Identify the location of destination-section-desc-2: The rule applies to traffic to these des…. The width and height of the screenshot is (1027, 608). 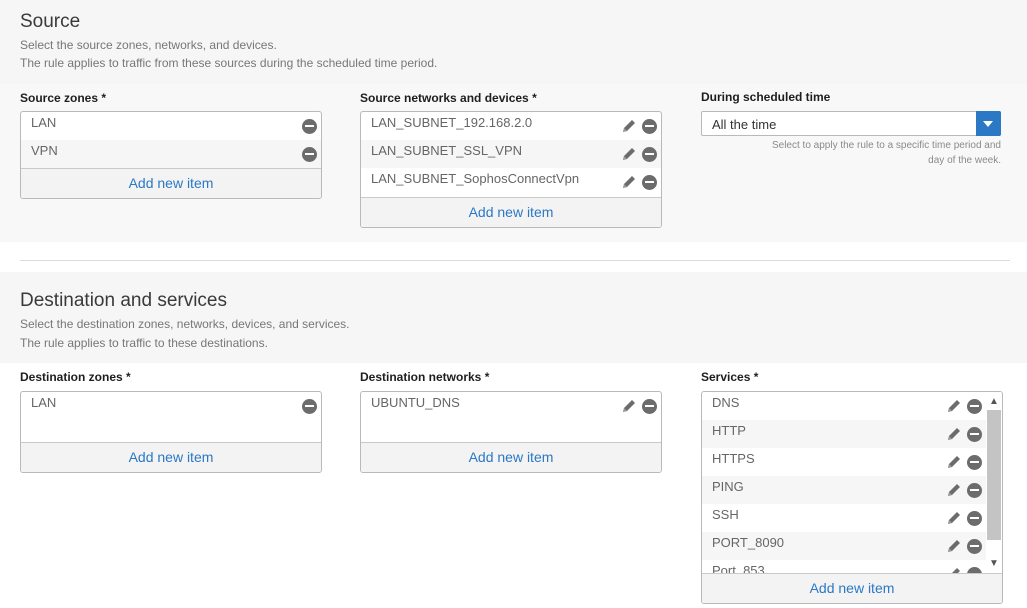
(144, 343).